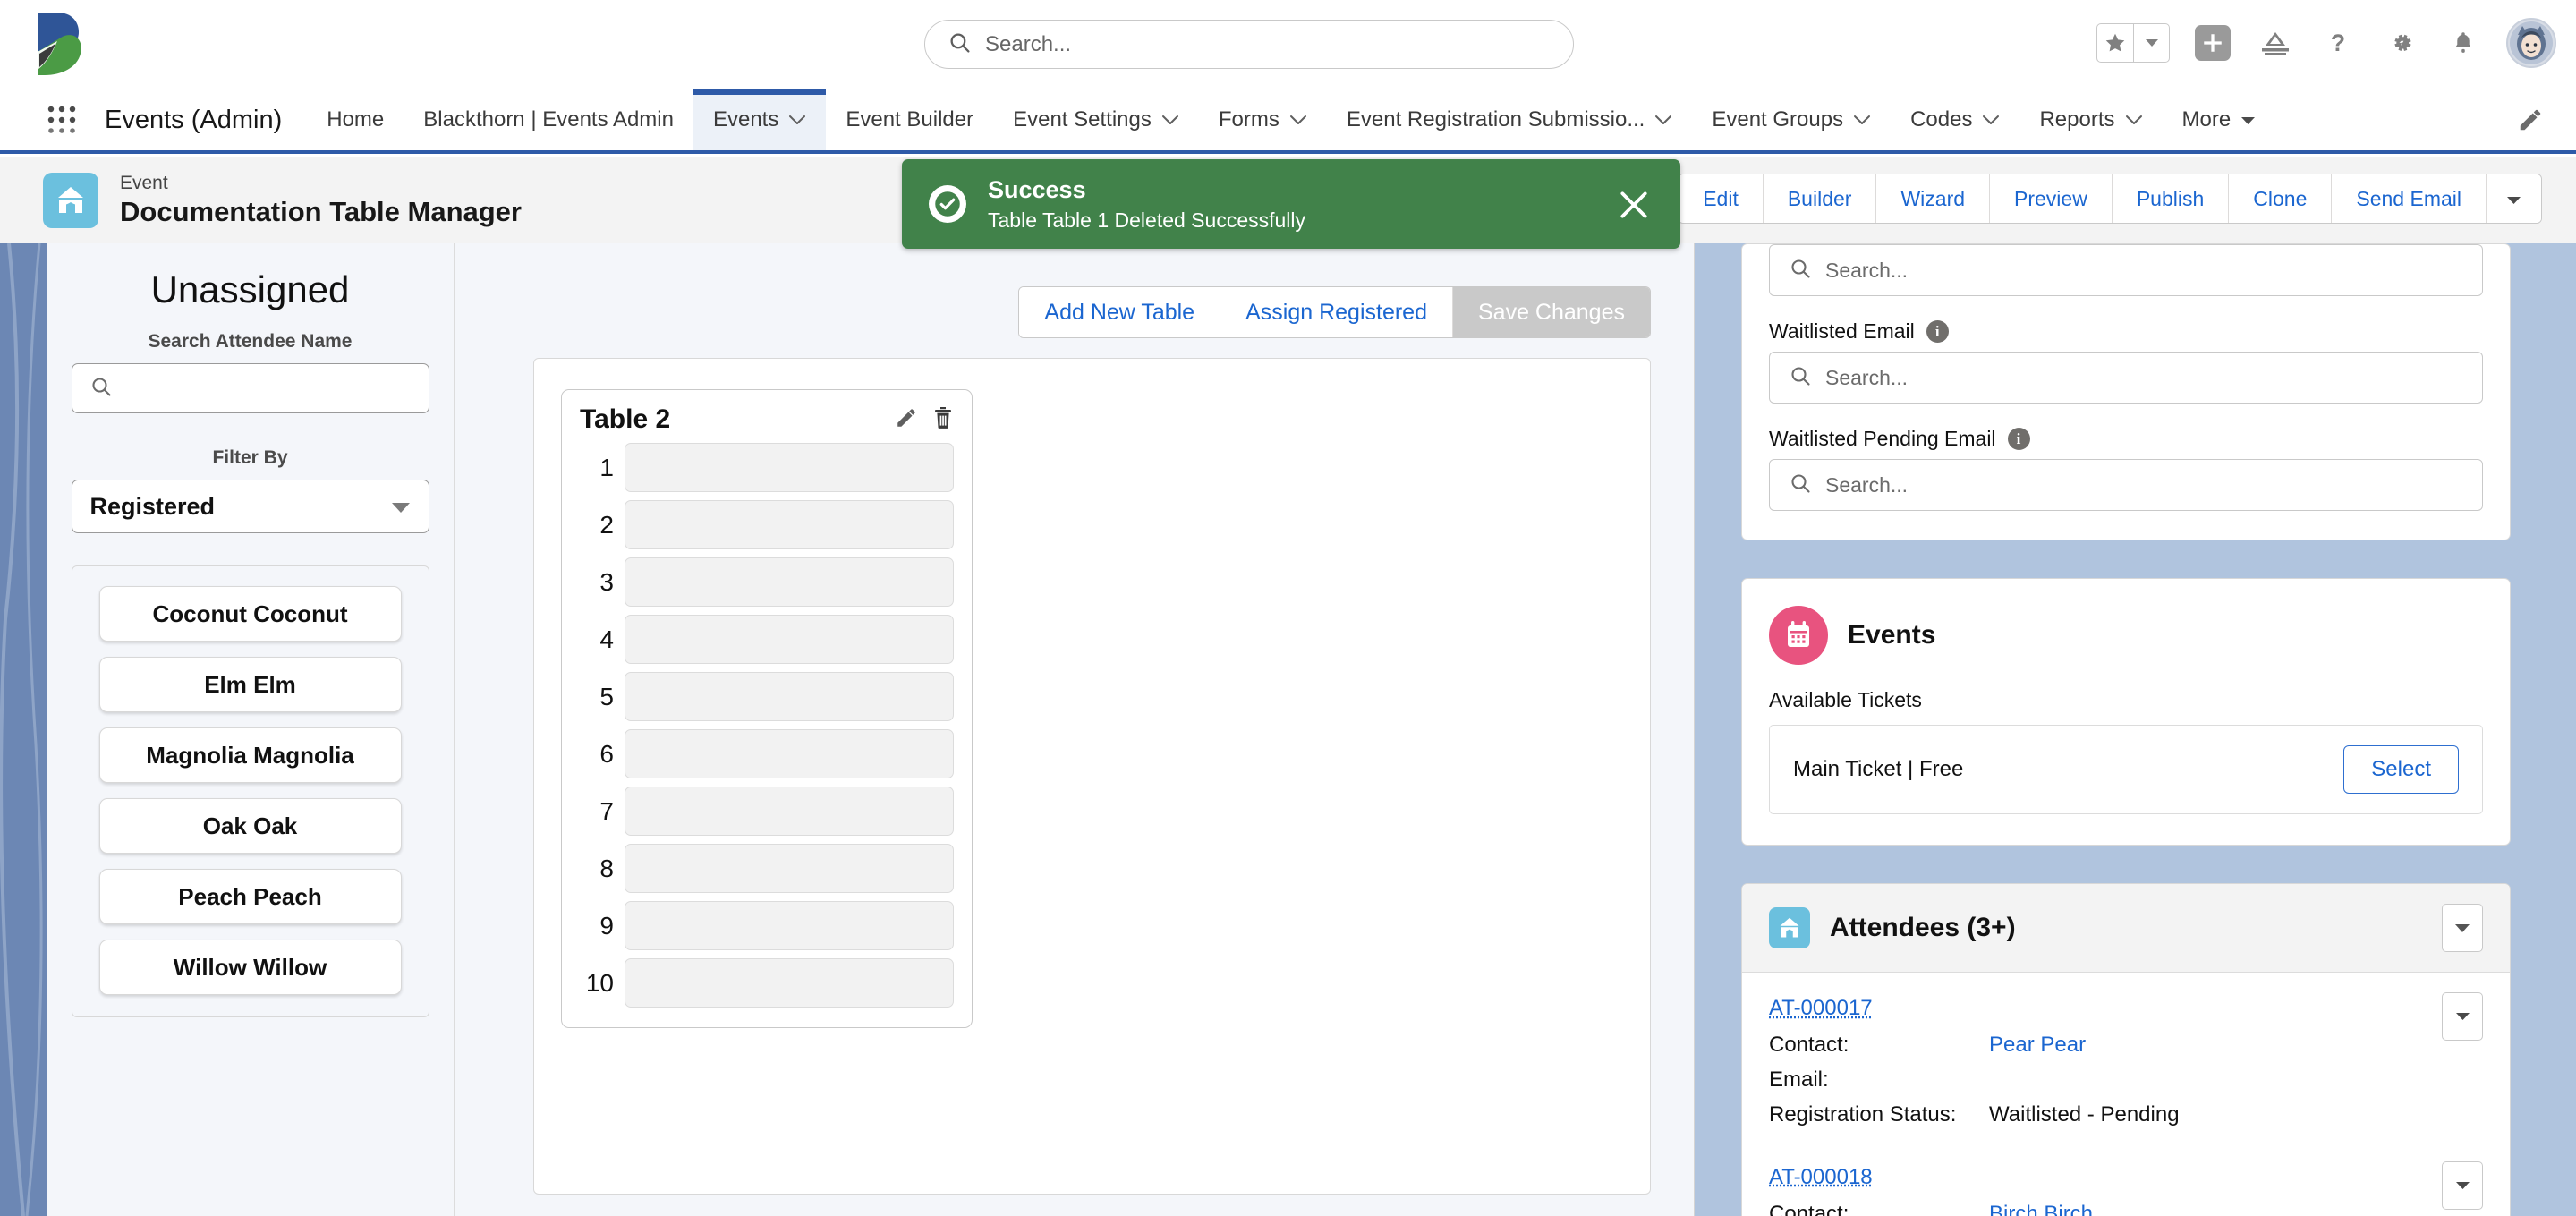 The height and width of the screenshot is (1216, 2576). I want to click on trailhead-icon, so click(2275, 43).